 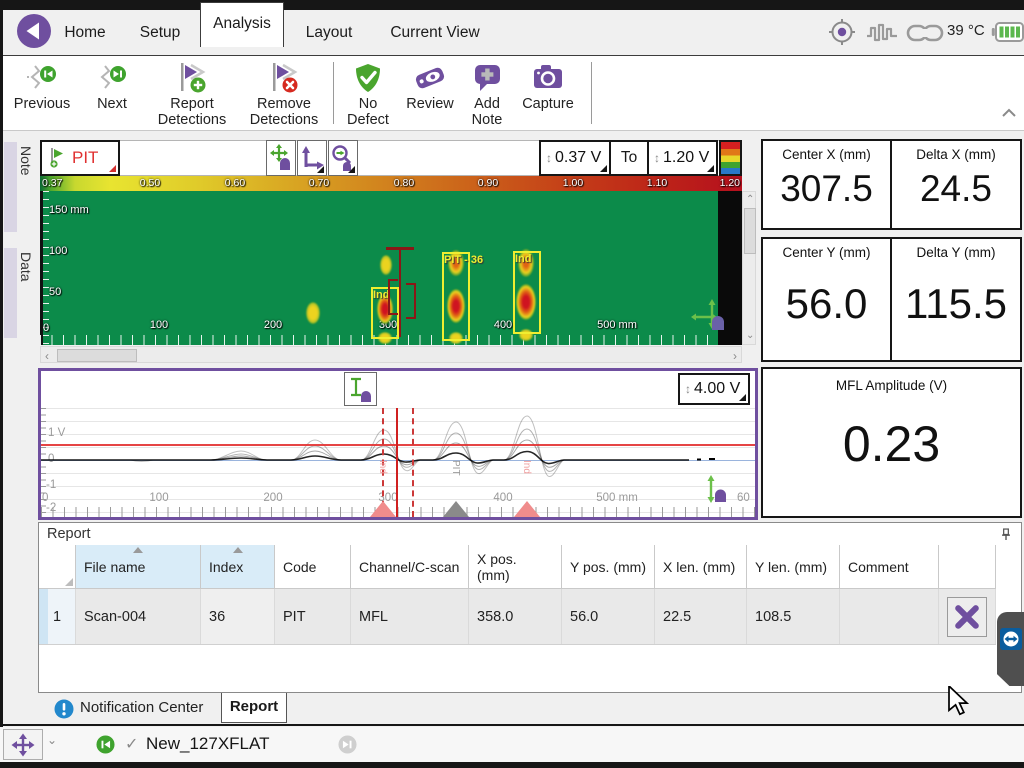 What do you see at coordinates (750, 200) in the screenshot?
I see `scroll-up-arrow: ⌃` at bounding box center [750, 200].